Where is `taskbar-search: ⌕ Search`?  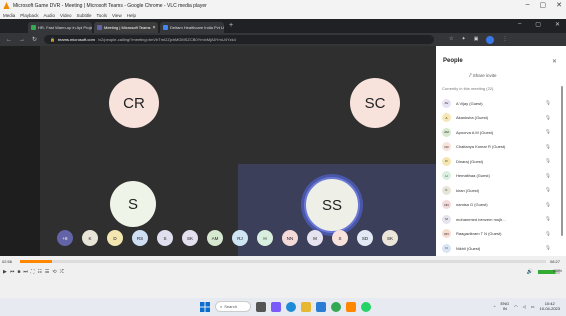
taskbar-search: ⌕ Search is located at coordinates (233, 306).